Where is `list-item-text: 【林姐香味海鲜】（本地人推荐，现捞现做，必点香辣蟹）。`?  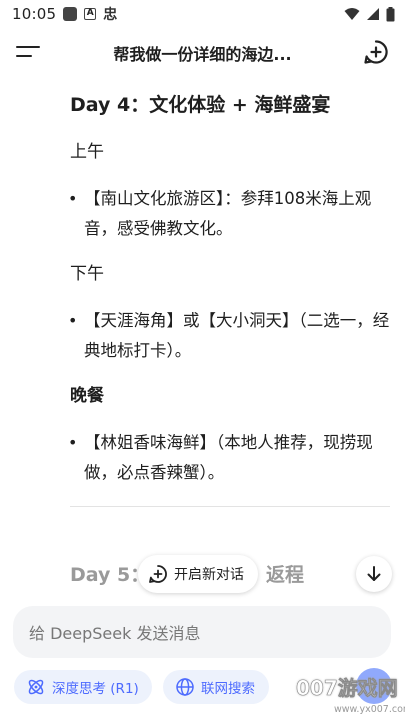 list-item-text: 【林姐香味海鲜】（本地人推荐，现捞现做，必点香辣蟹）。 is located at coordinates (228, 457).